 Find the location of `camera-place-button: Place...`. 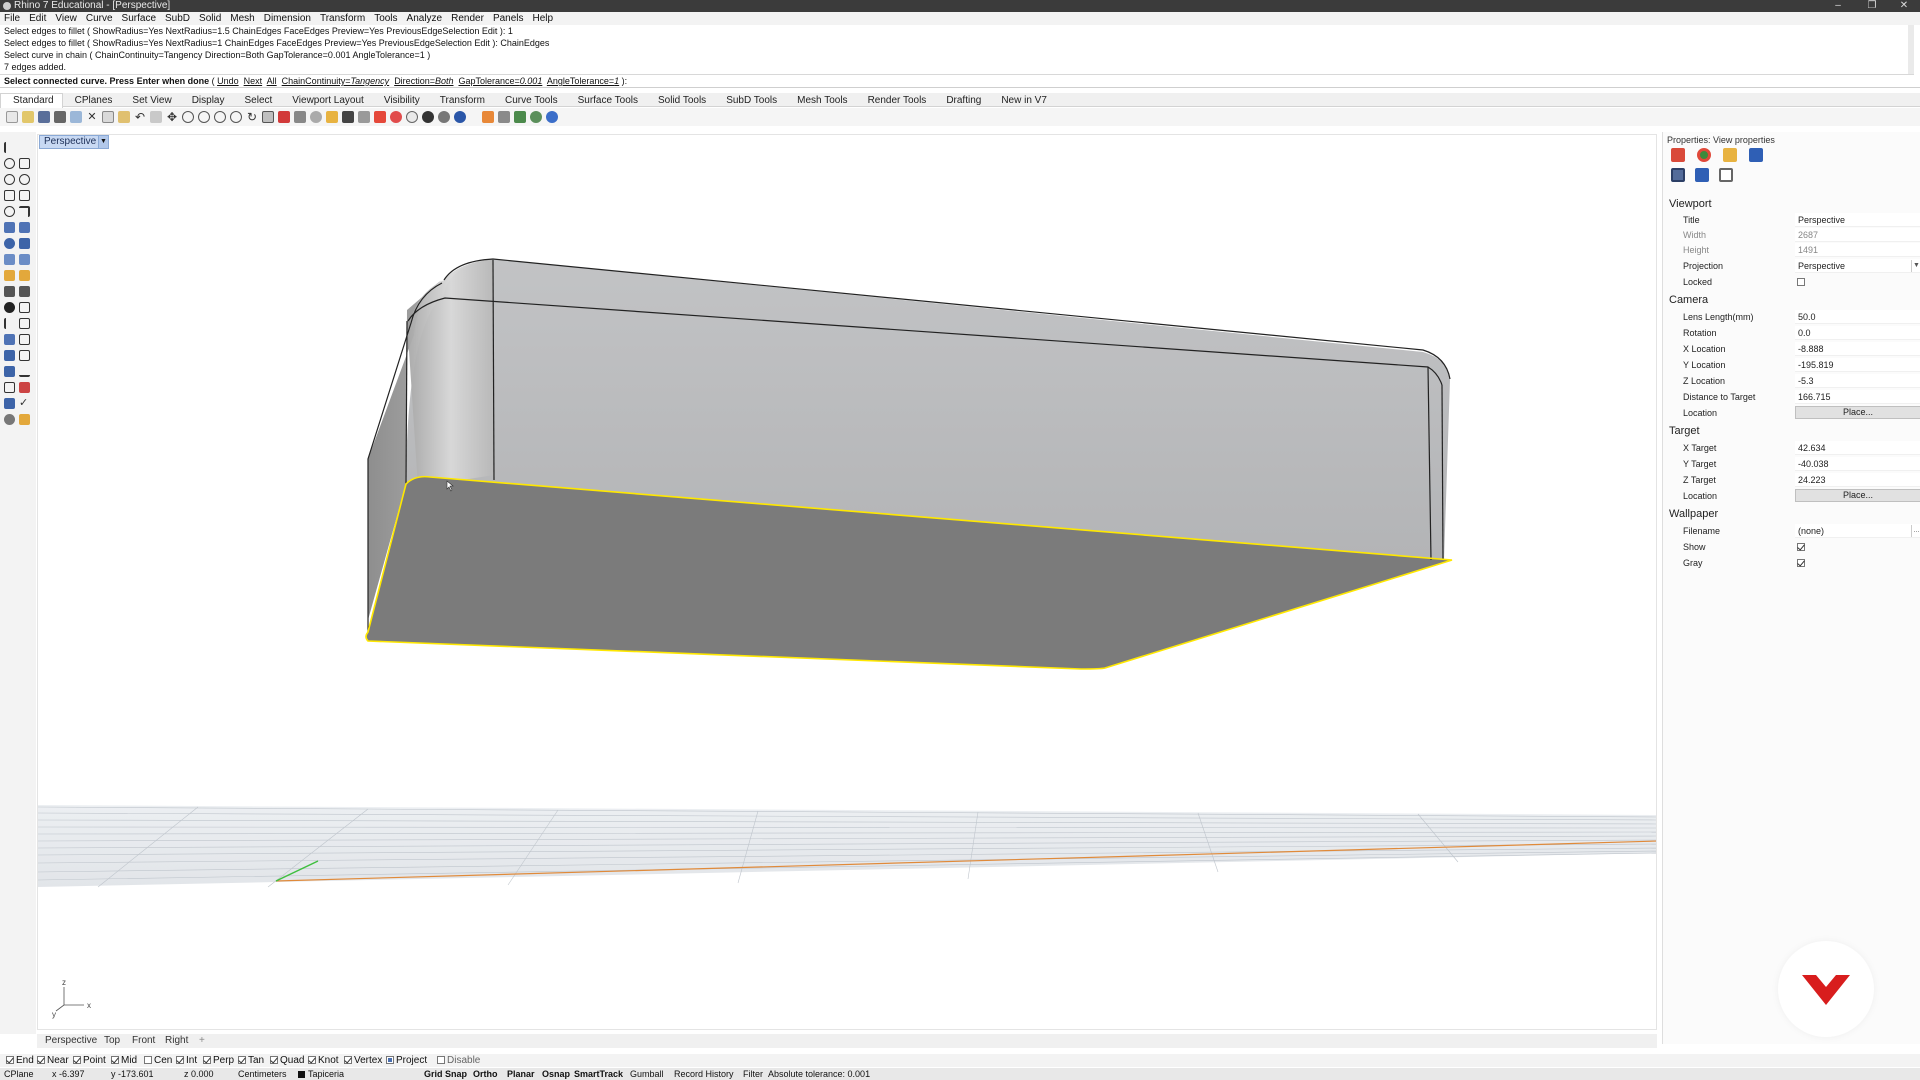

camera-place-button: Place... is located at coordinates (1857, 412).